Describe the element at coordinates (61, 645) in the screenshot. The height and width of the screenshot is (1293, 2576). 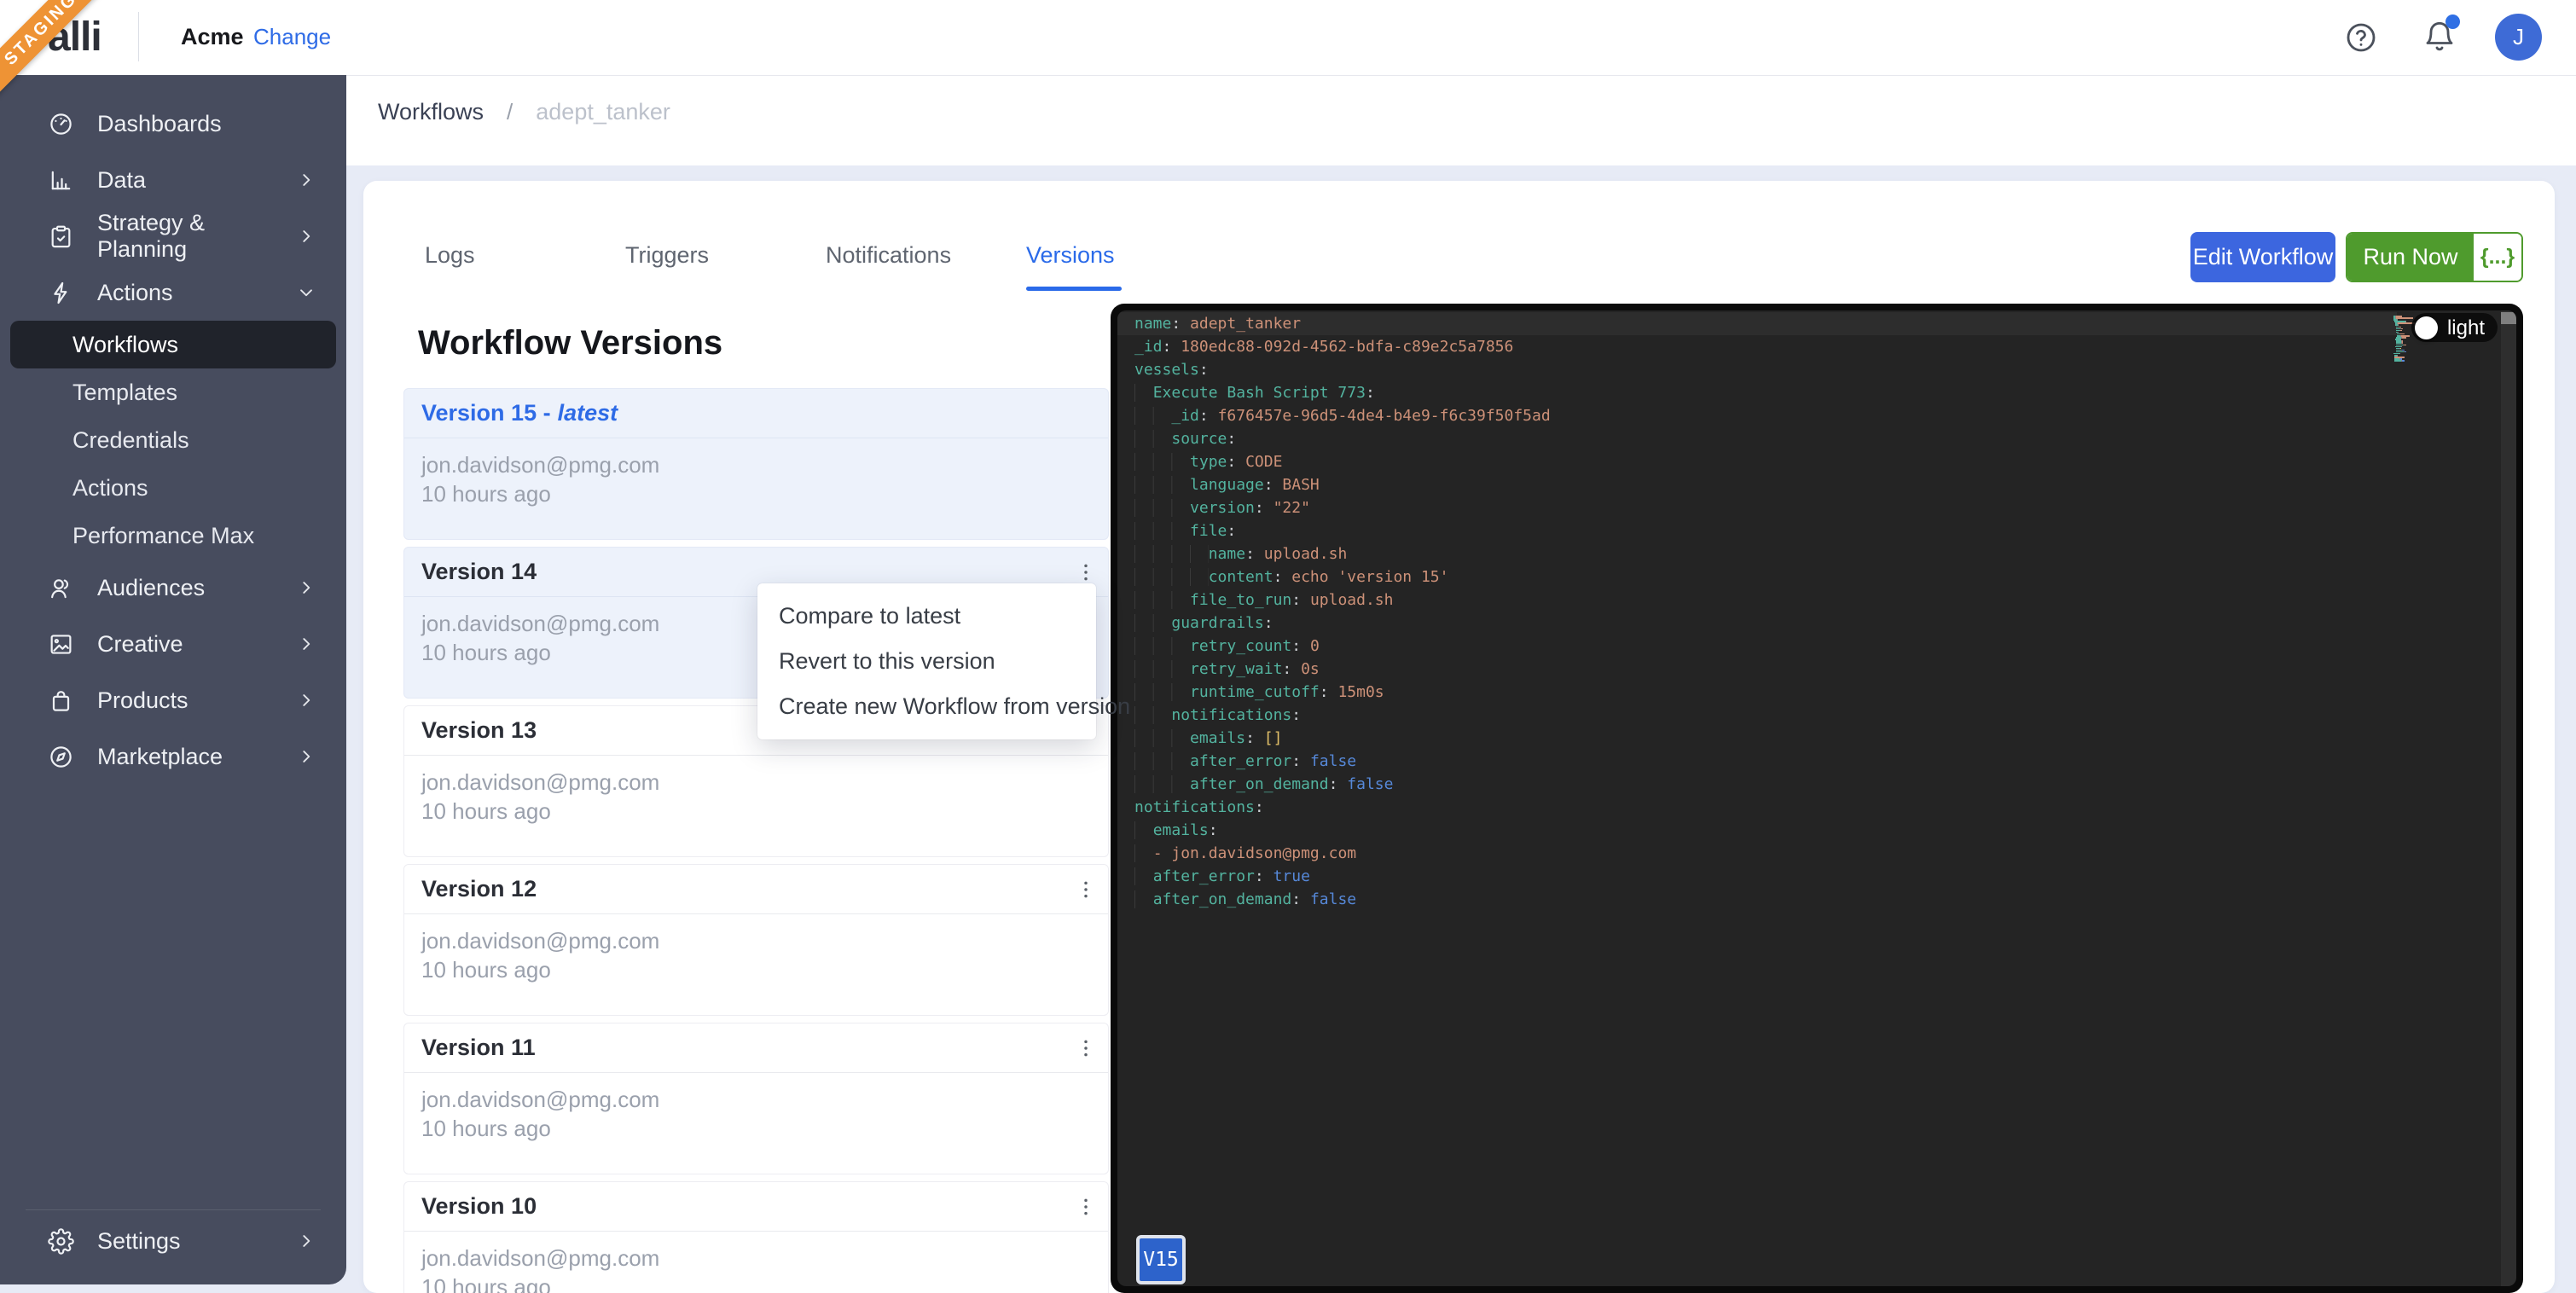
I see `image-icon` at that location.